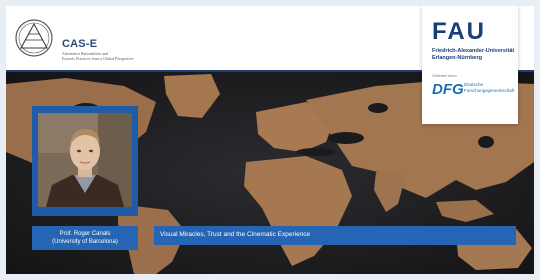  I want to click on cas-e-logo-icon, so click(34, 38).